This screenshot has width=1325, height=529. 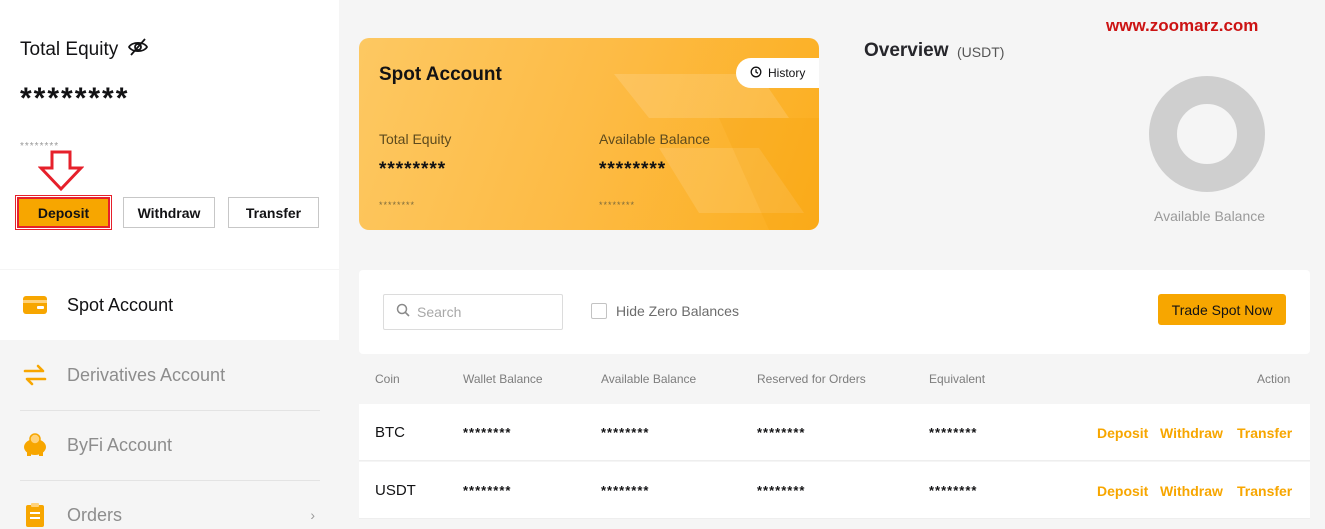 I want to click on history-button: History, so click(x=777, y=73).